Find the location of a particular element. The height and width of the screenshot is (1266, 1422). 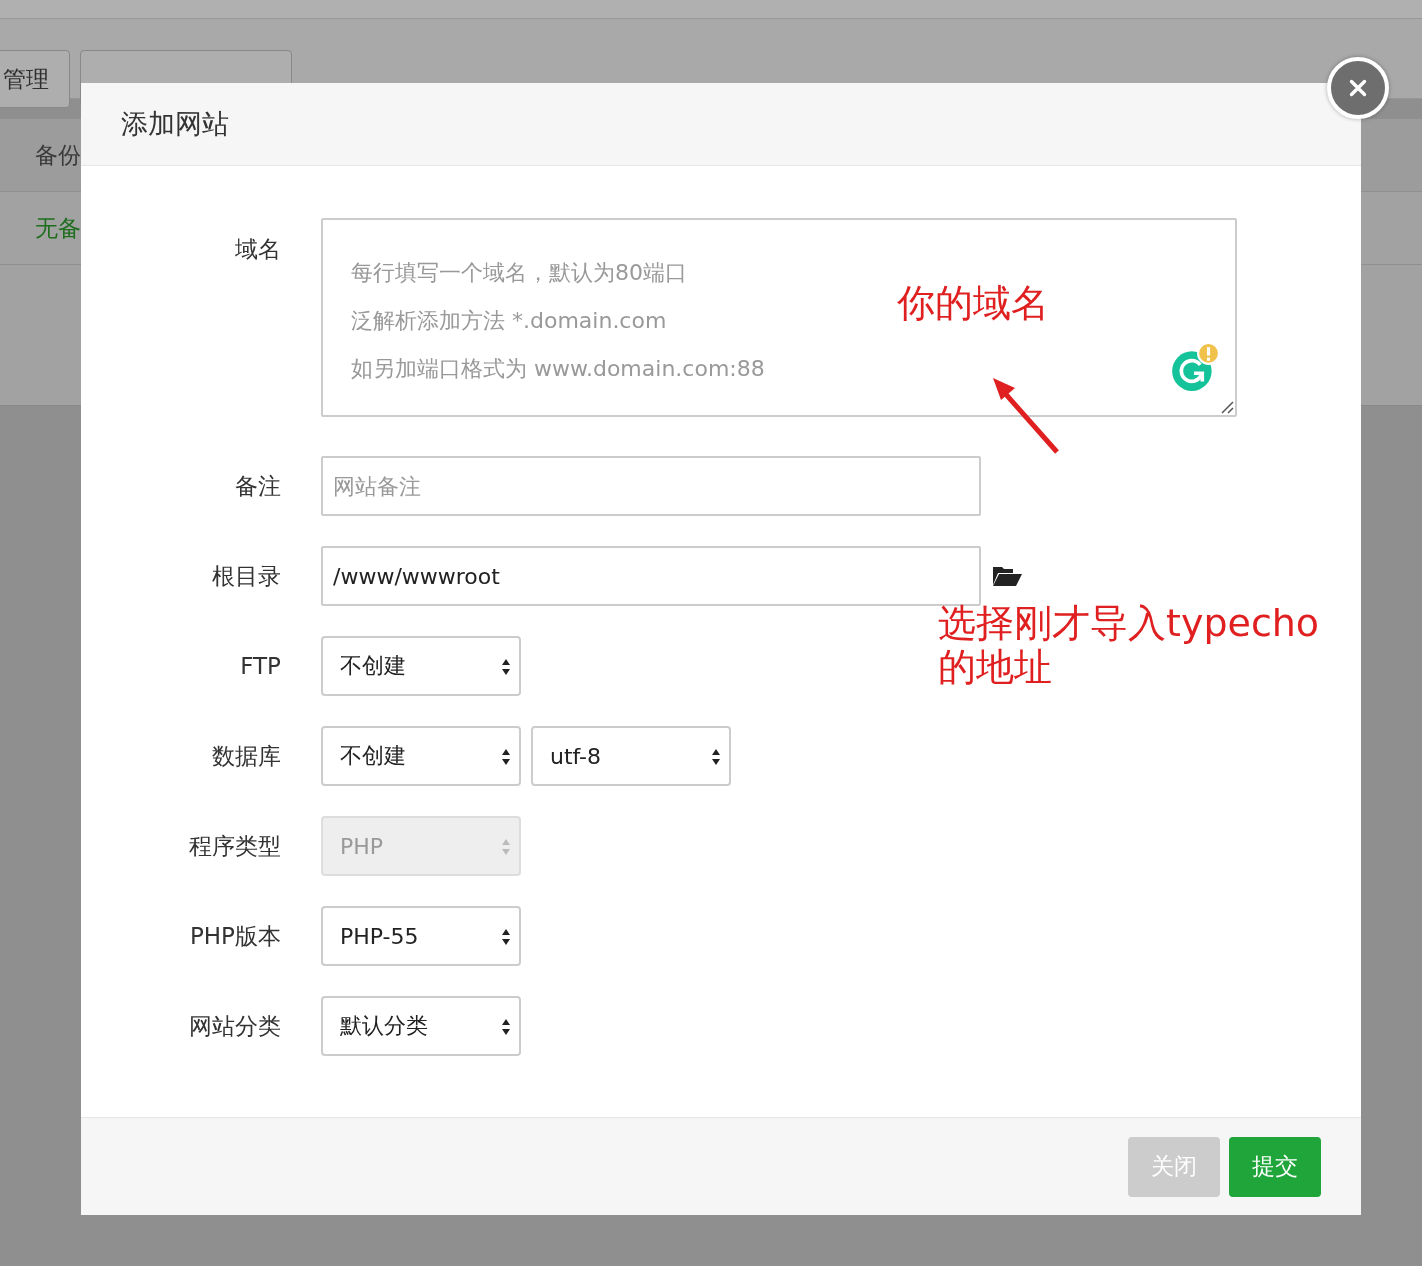

select-field: PHP-55 is located at coordinates (421, 936).